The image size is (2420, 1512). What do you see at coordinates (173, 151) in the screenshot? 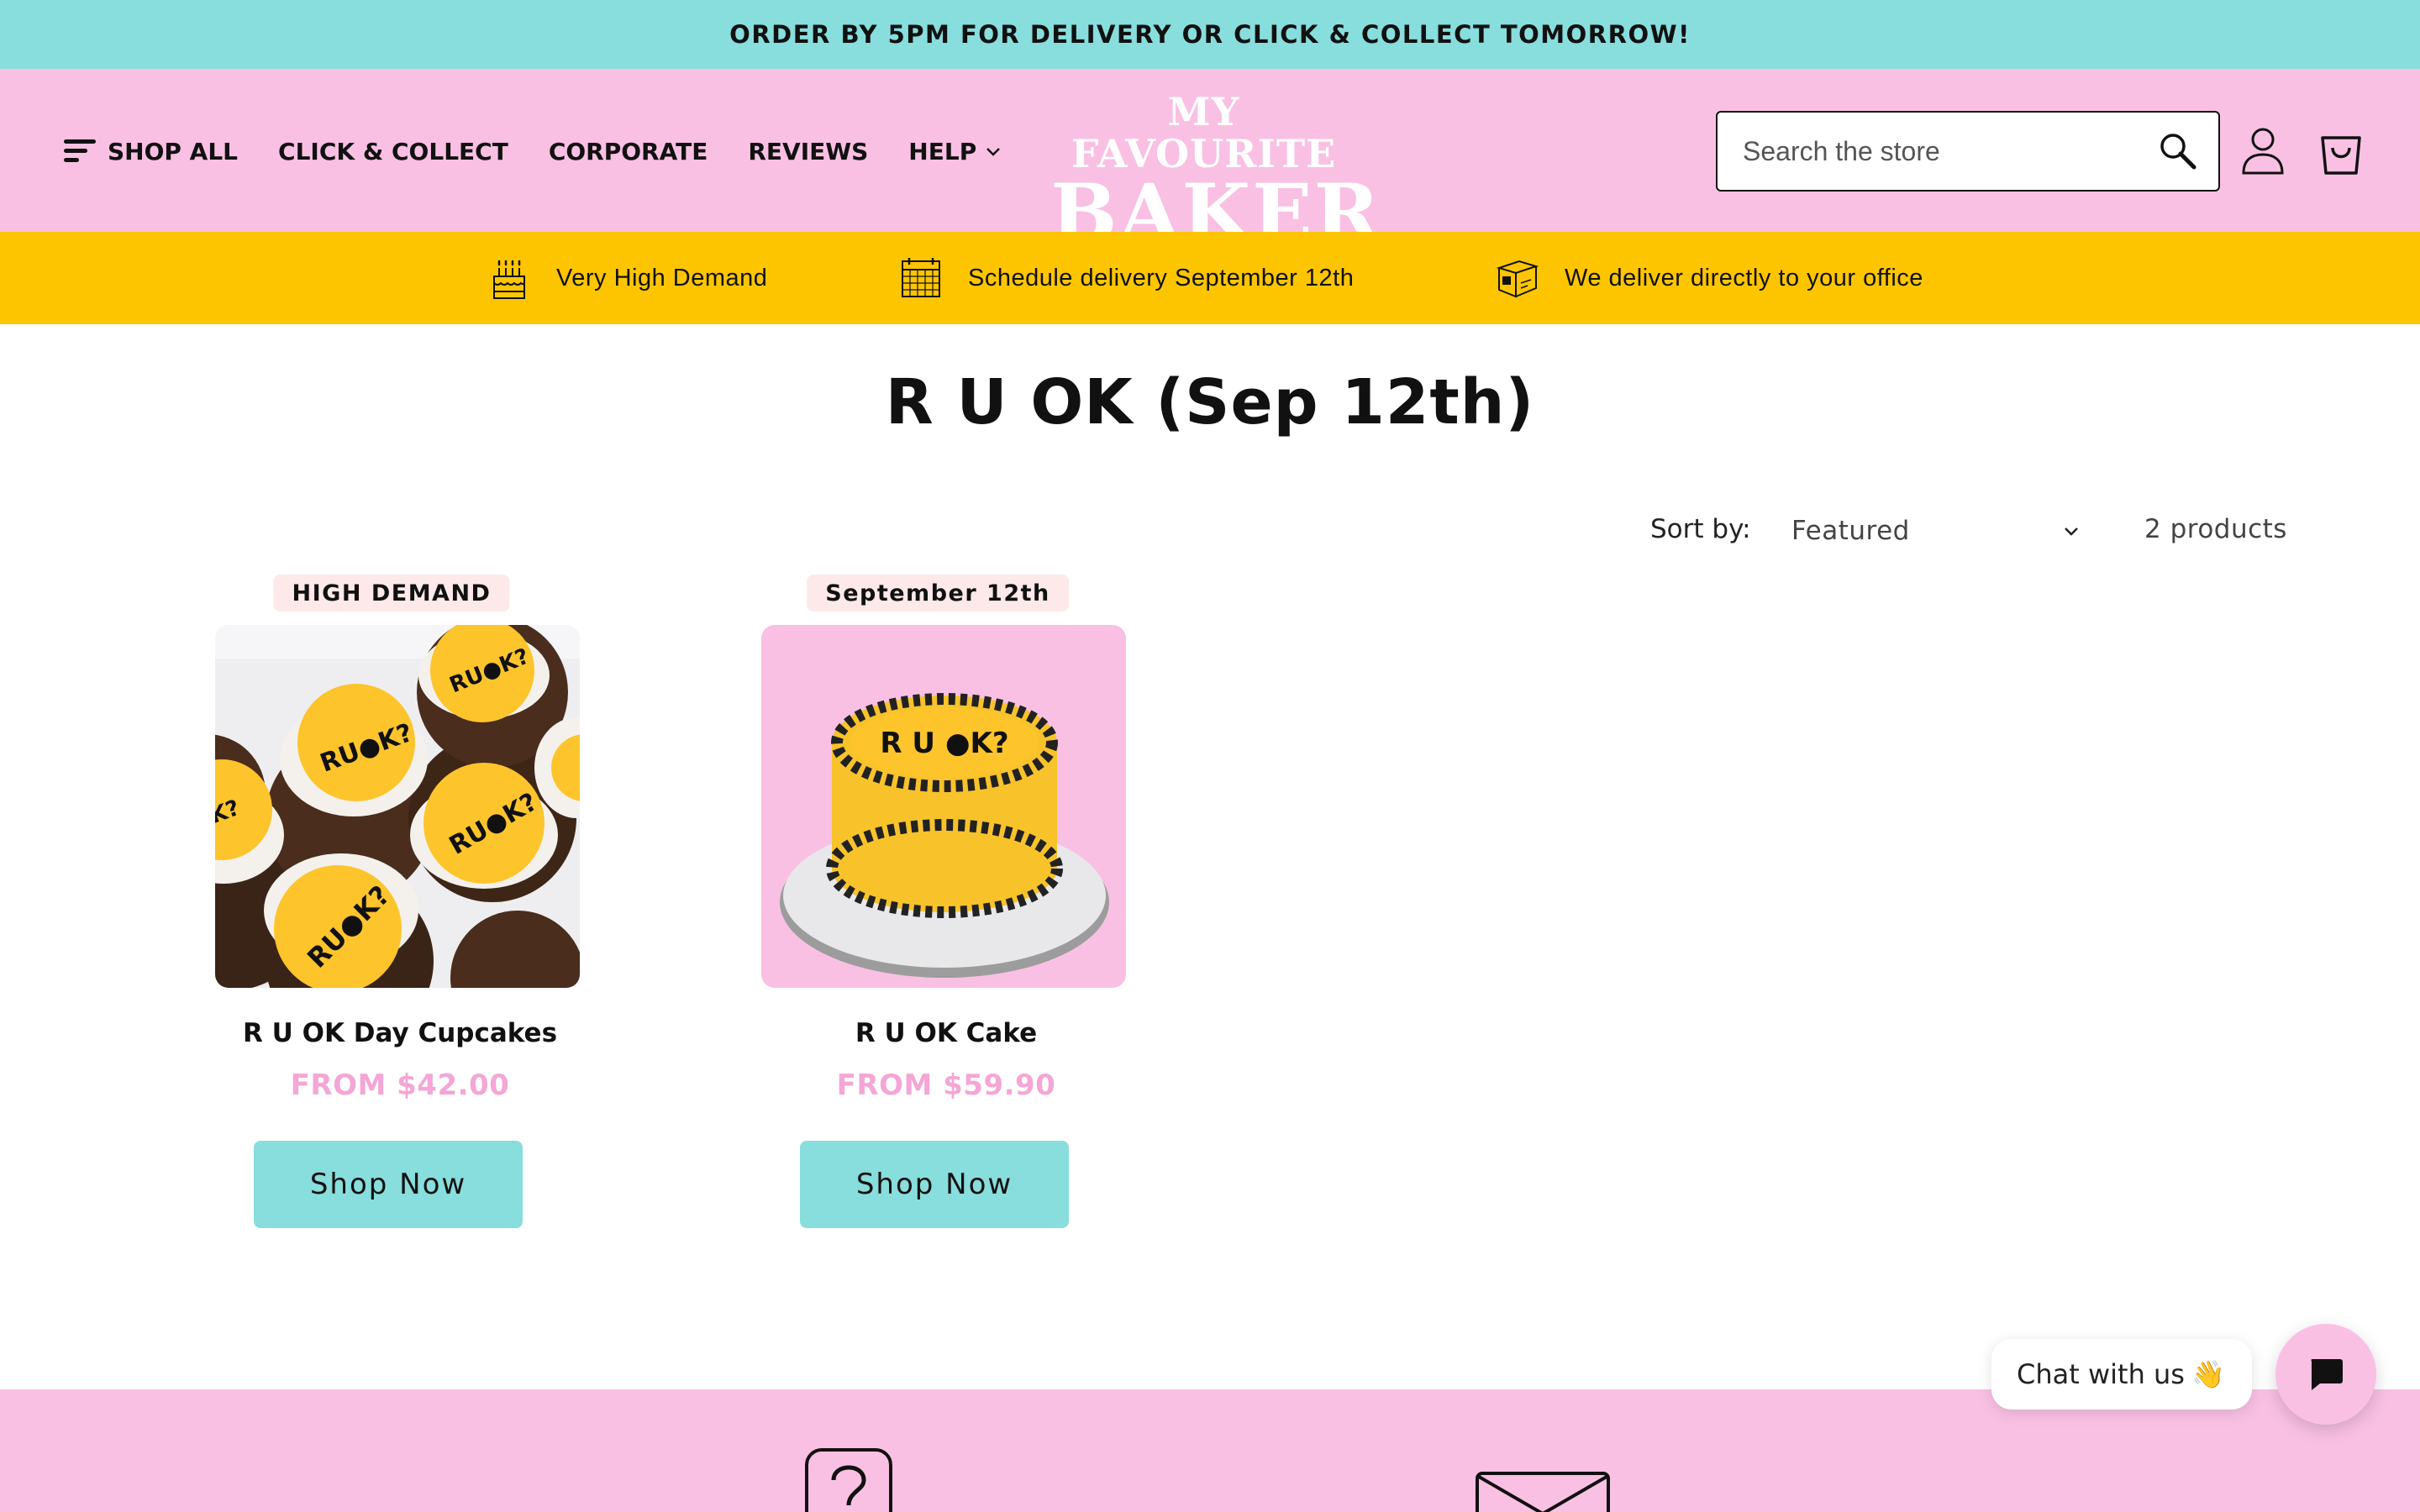
I see `nav-shop-all-label: SHOP ALL` at bounding box center [173, 151].